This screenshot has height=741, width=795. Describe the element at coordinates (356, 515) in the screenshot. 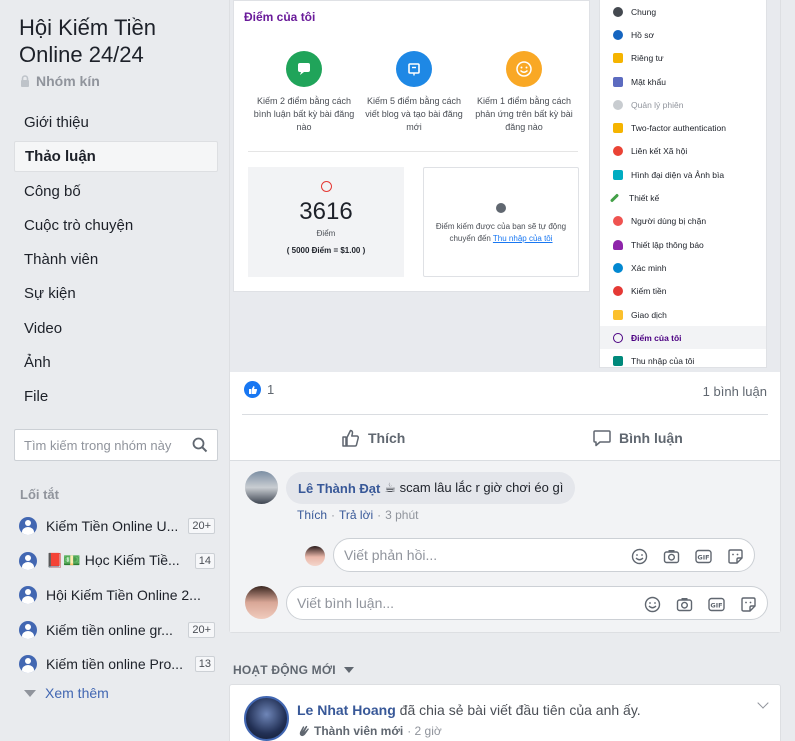

I see `comment-reply-link: Trả lời` at that location.